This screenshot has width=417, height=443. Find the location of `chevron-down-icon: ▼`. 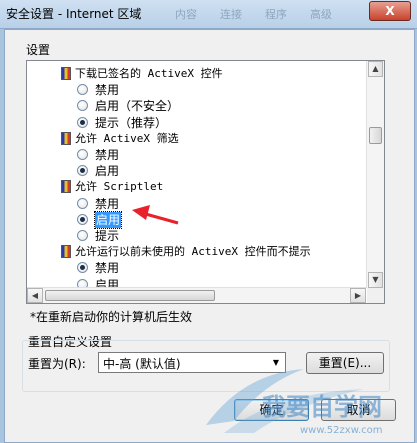

chevron-down-icon: ▼ is located at coordinates (276, 362).